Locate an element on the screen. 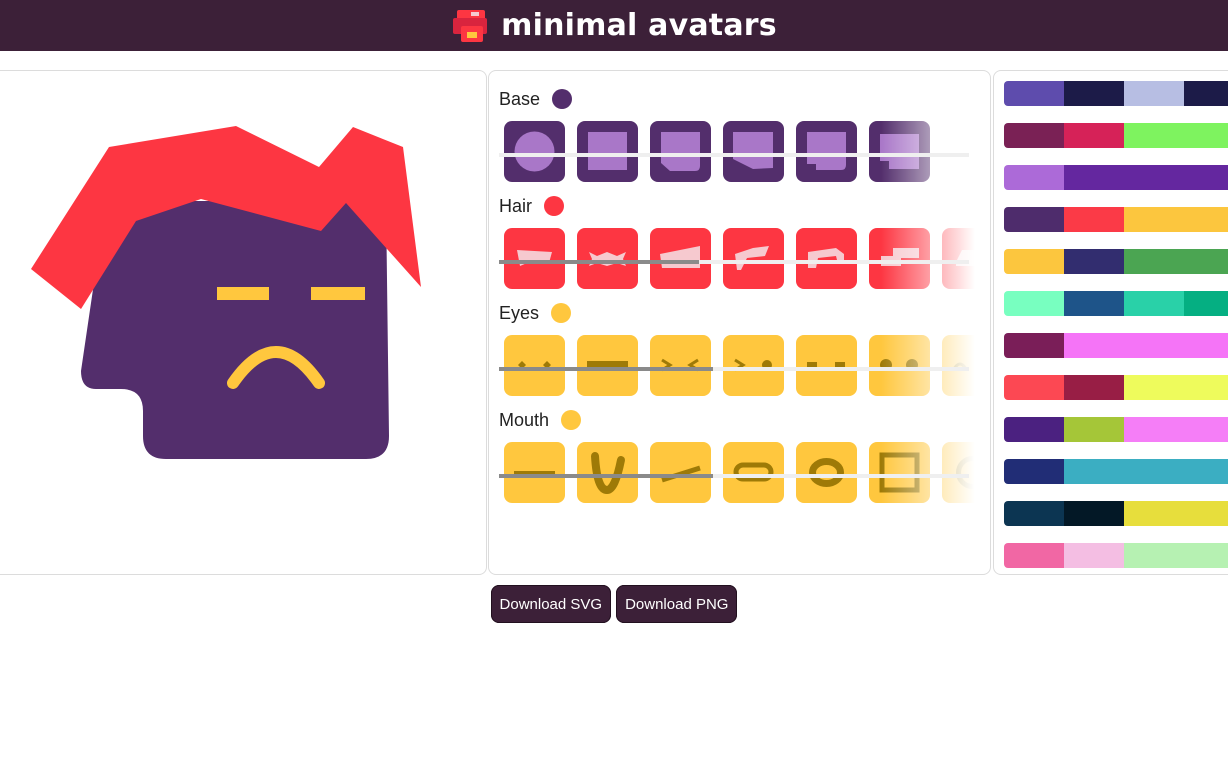  app-header: minimal avatars is located at coordinates (614, 25).